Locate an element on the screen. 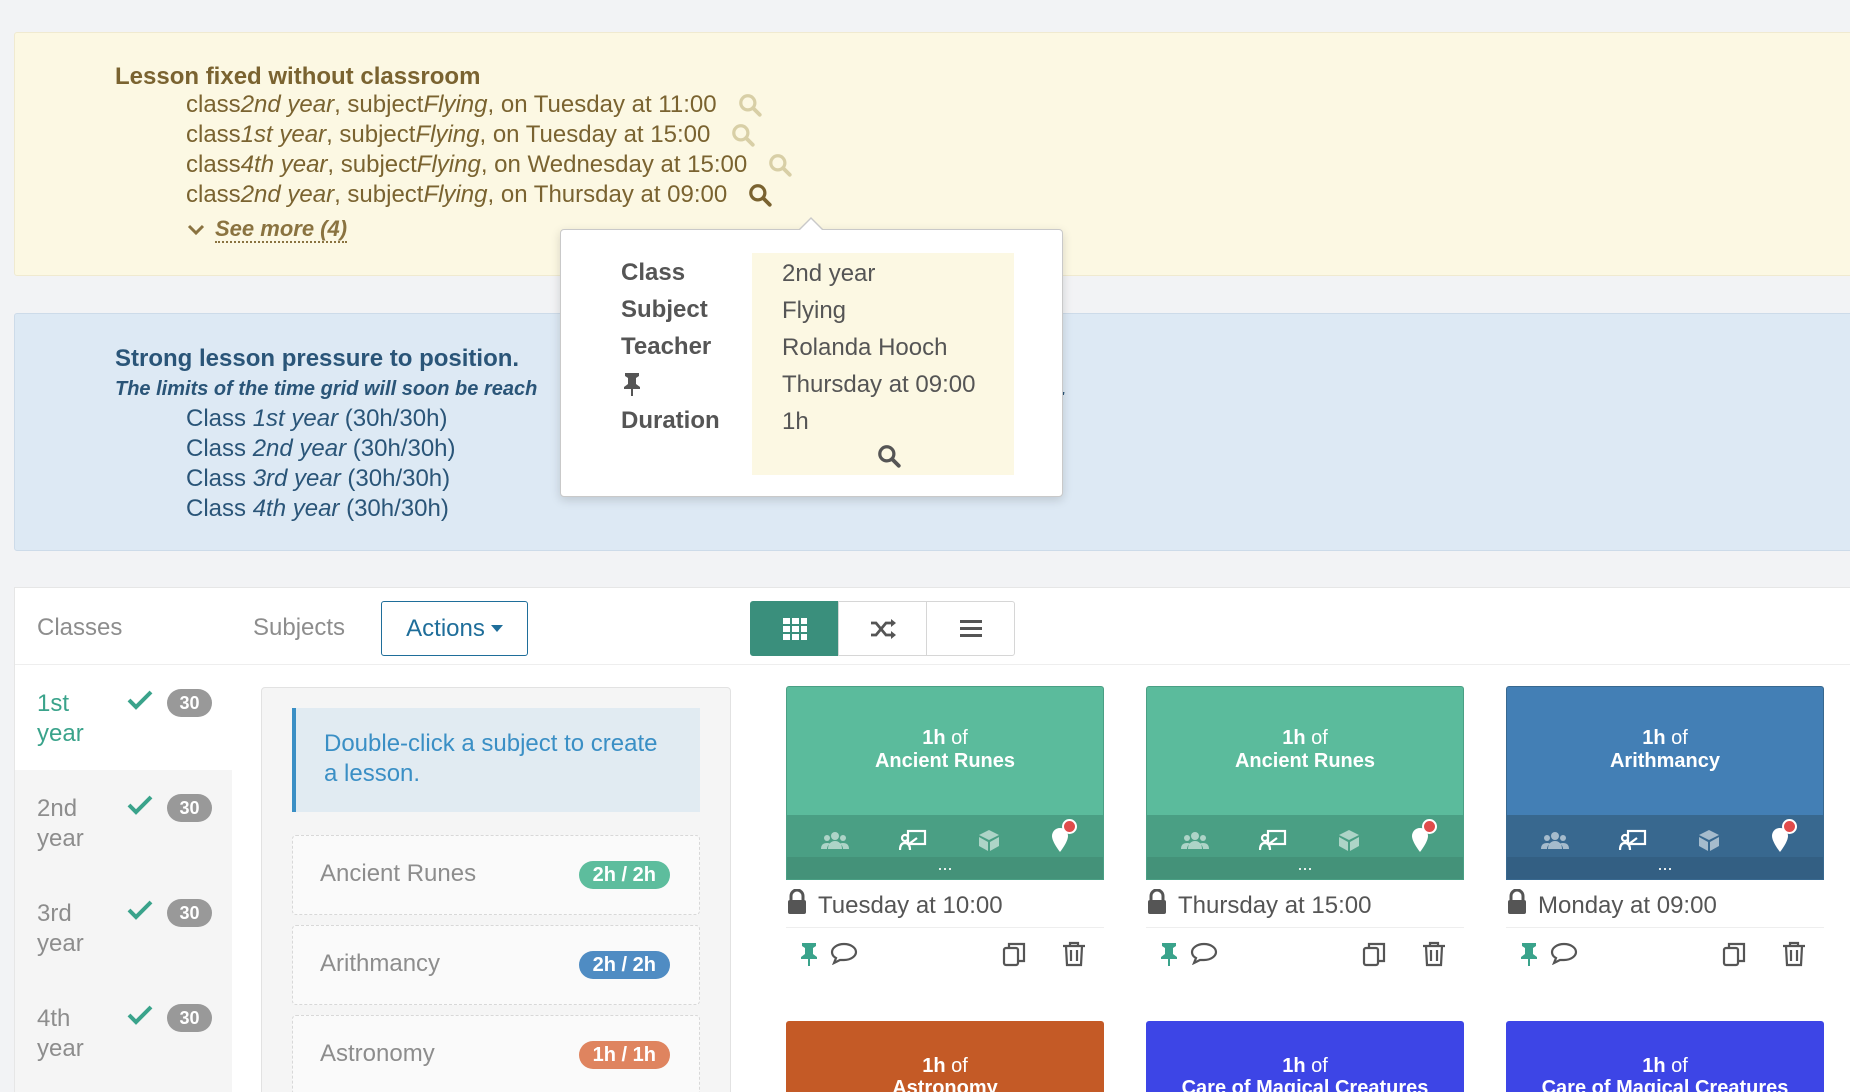 This screenshot has height=1092, width=1850. lesson-time: Thursday at 15:00 is located at coordinates (1305, 906).